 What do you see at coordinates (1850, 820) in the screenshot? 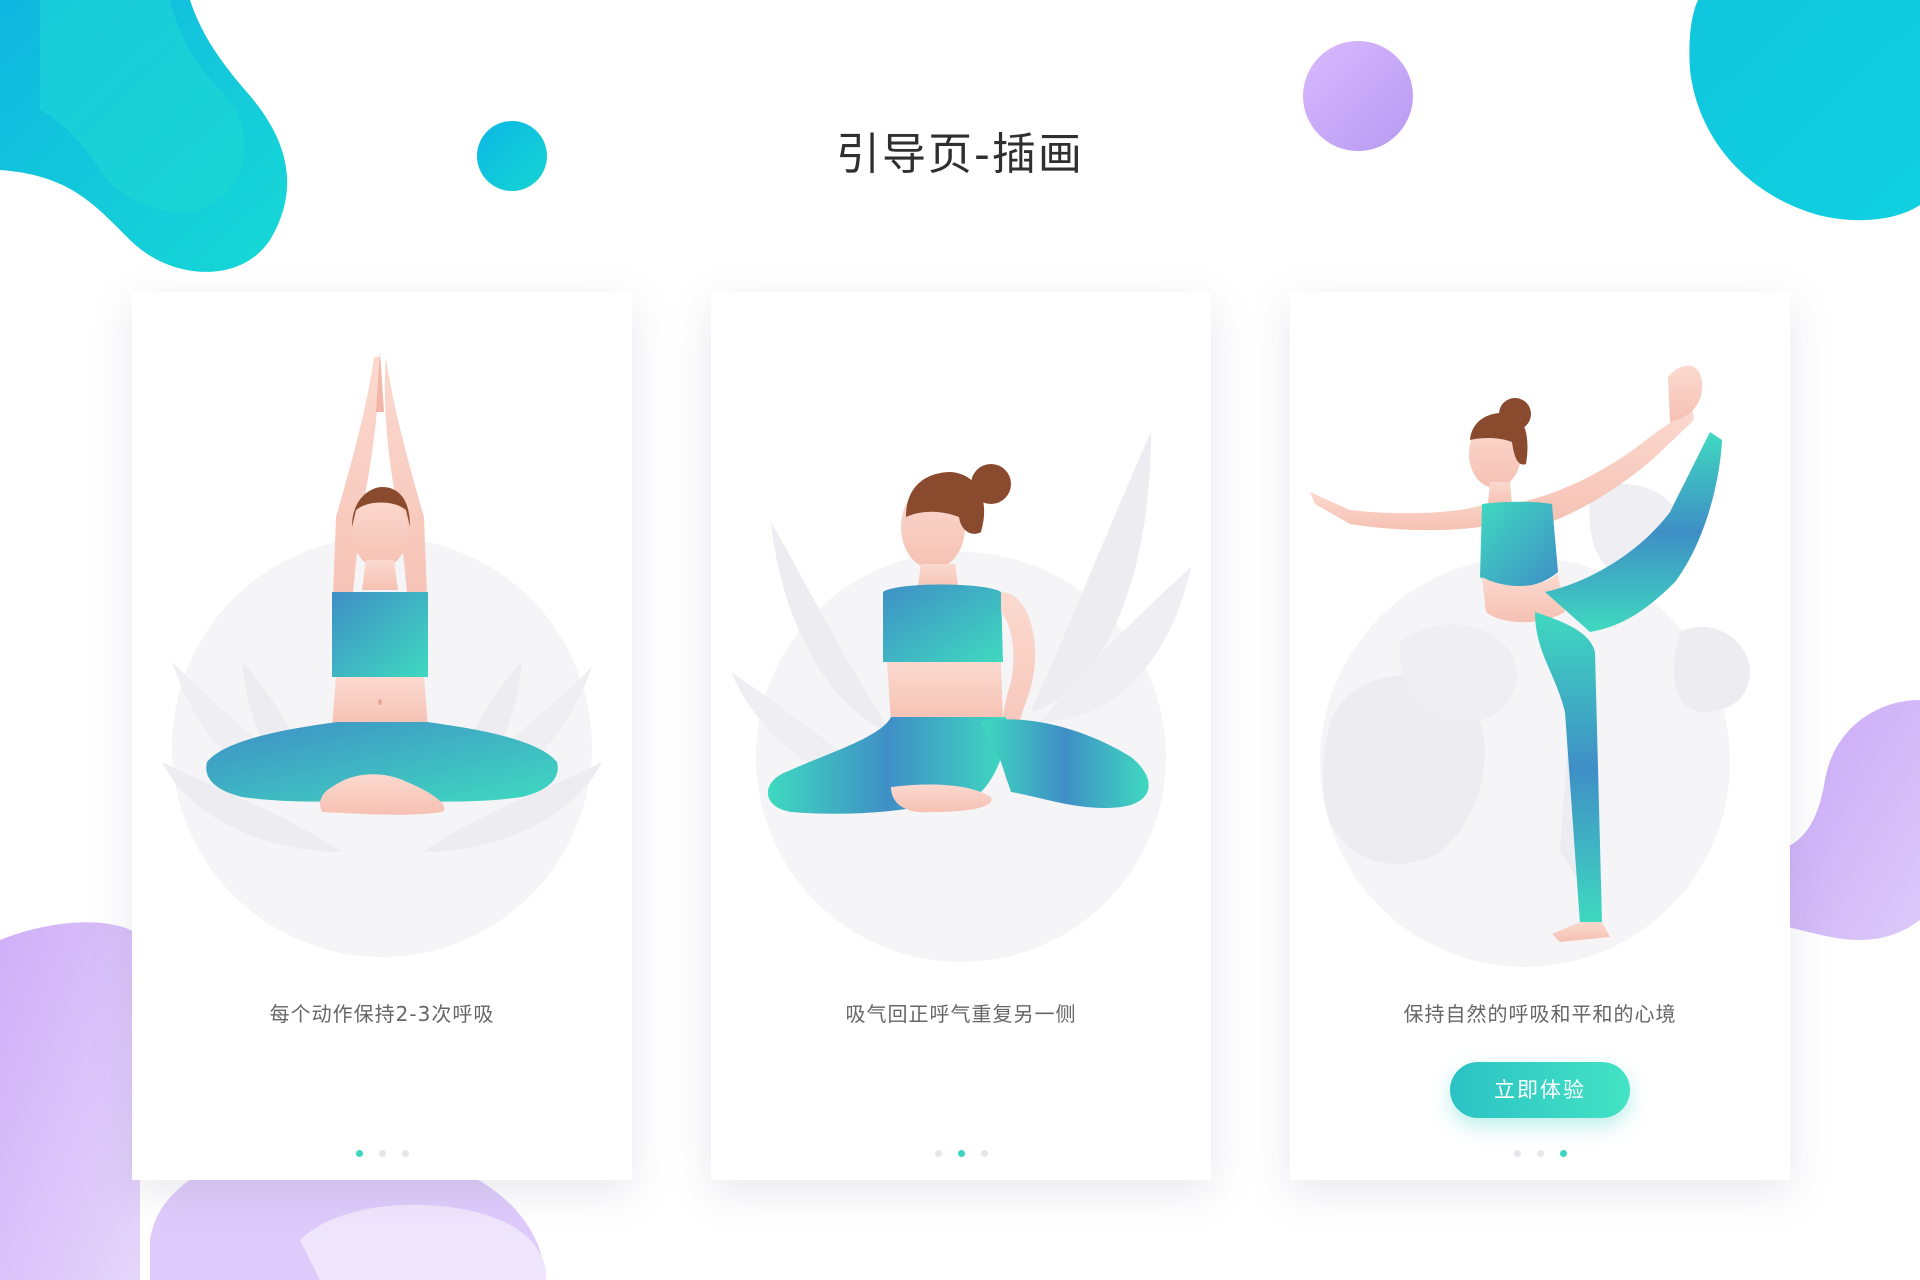
I see `purple-blob-right` at bounding box center [1850, 820].